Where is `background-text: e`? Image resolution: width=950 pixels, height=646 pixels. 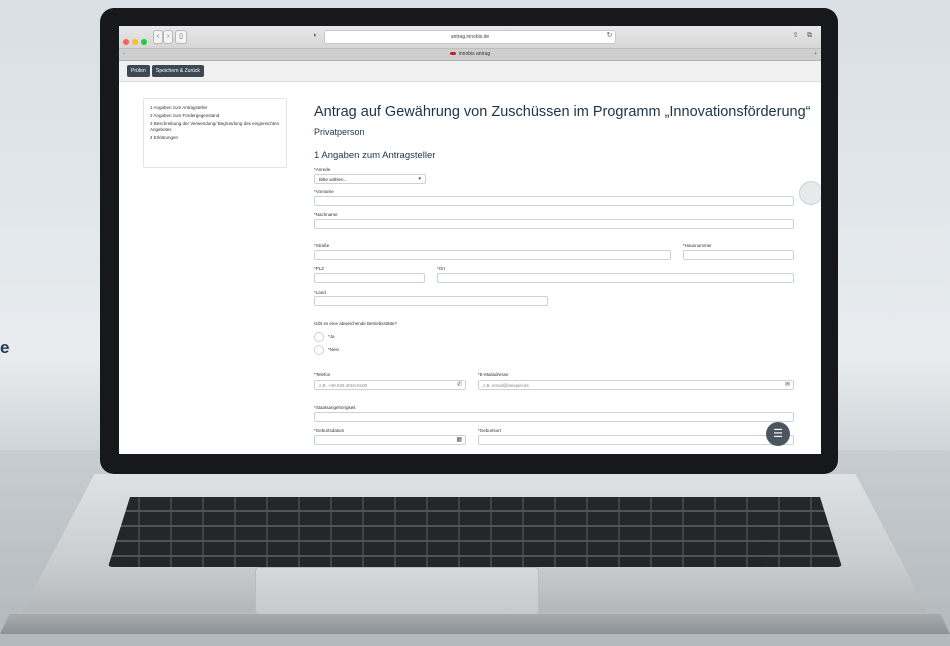 background-text: e is located at coordinates (5, 347).